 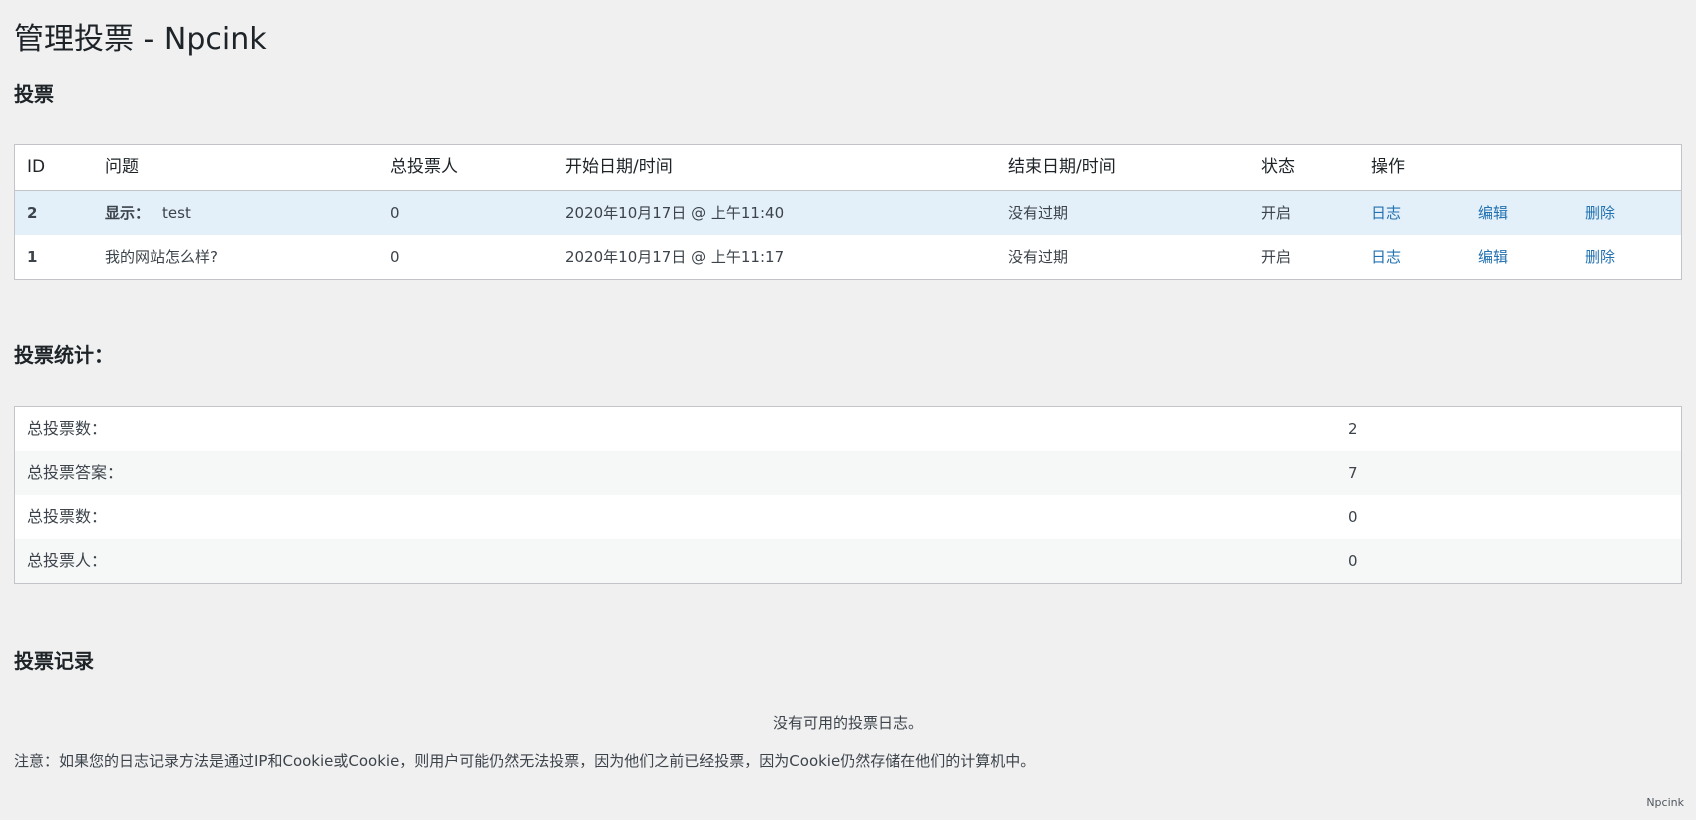 I want to click on footer-credit: Npcink, so click(x=1665, y=802).